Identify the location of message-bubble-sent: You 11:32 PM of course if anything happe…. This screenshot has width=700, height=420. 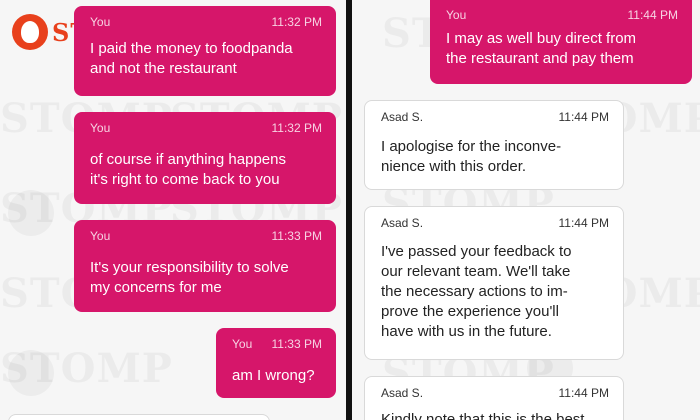
(205, 158).